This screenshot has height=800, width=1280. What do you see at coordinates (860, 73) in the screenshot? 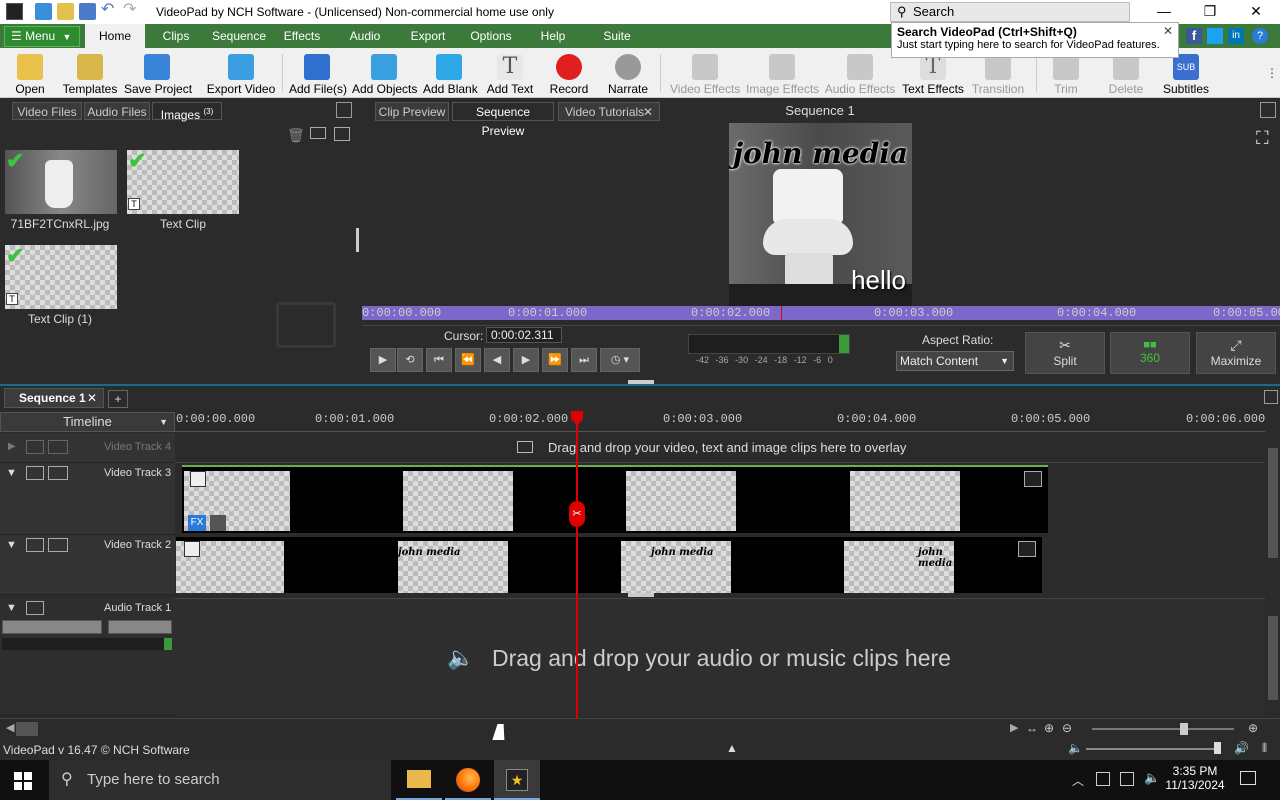
I see `audio-effects-button: Audio Effects` at bounding box center [860, 73].